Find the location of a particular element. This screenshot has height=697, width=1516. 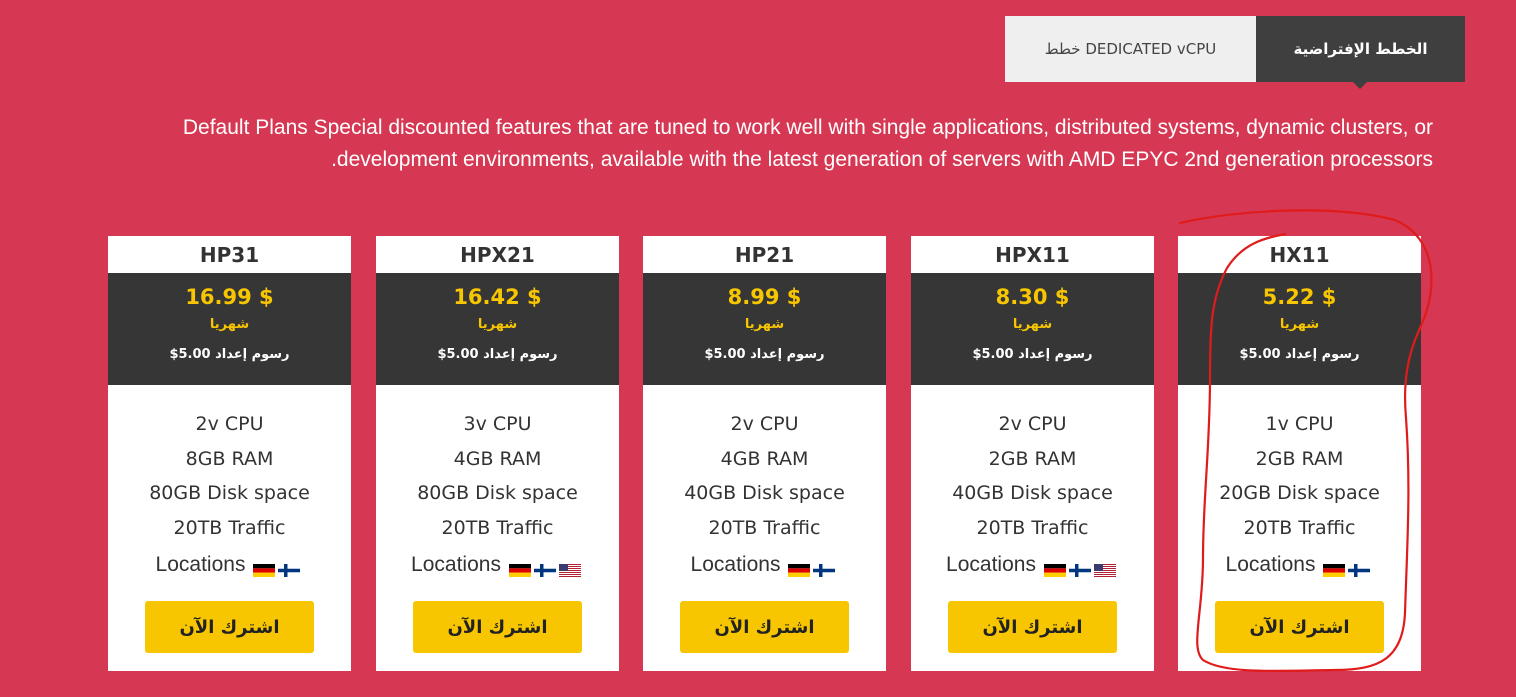

plan-price: 8.99 $ is located at coordinates (764, 297).